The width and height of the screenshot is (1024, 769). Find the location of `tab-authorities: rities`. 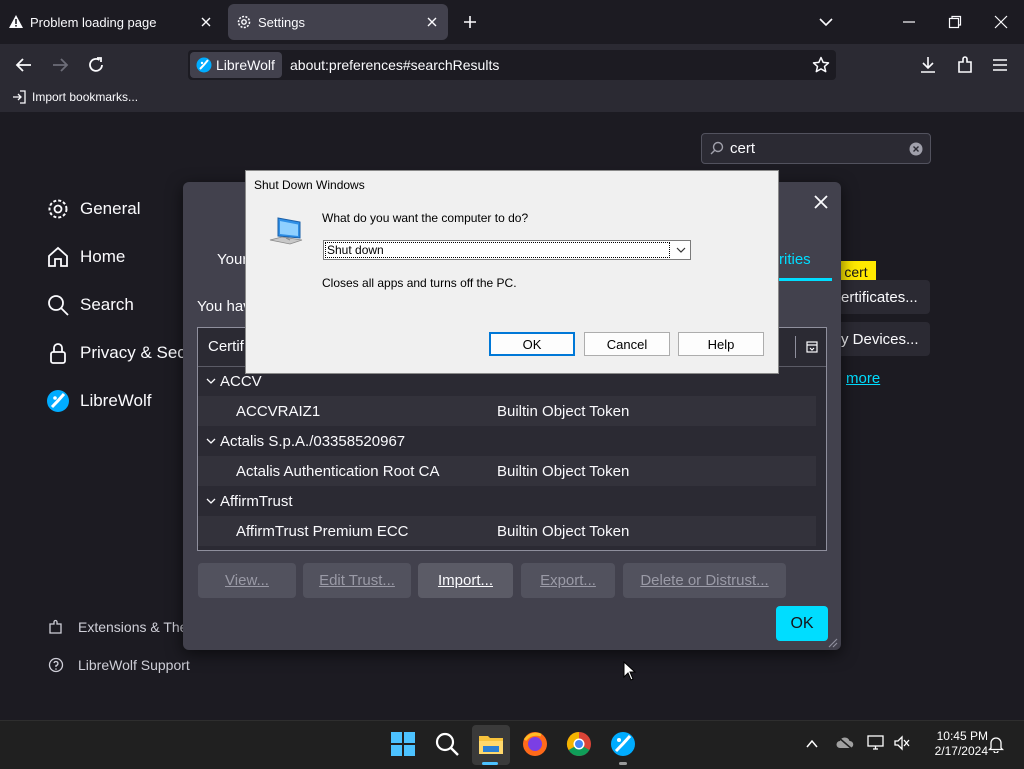

tab-authorities: rities is located at coordinates (795, 259).